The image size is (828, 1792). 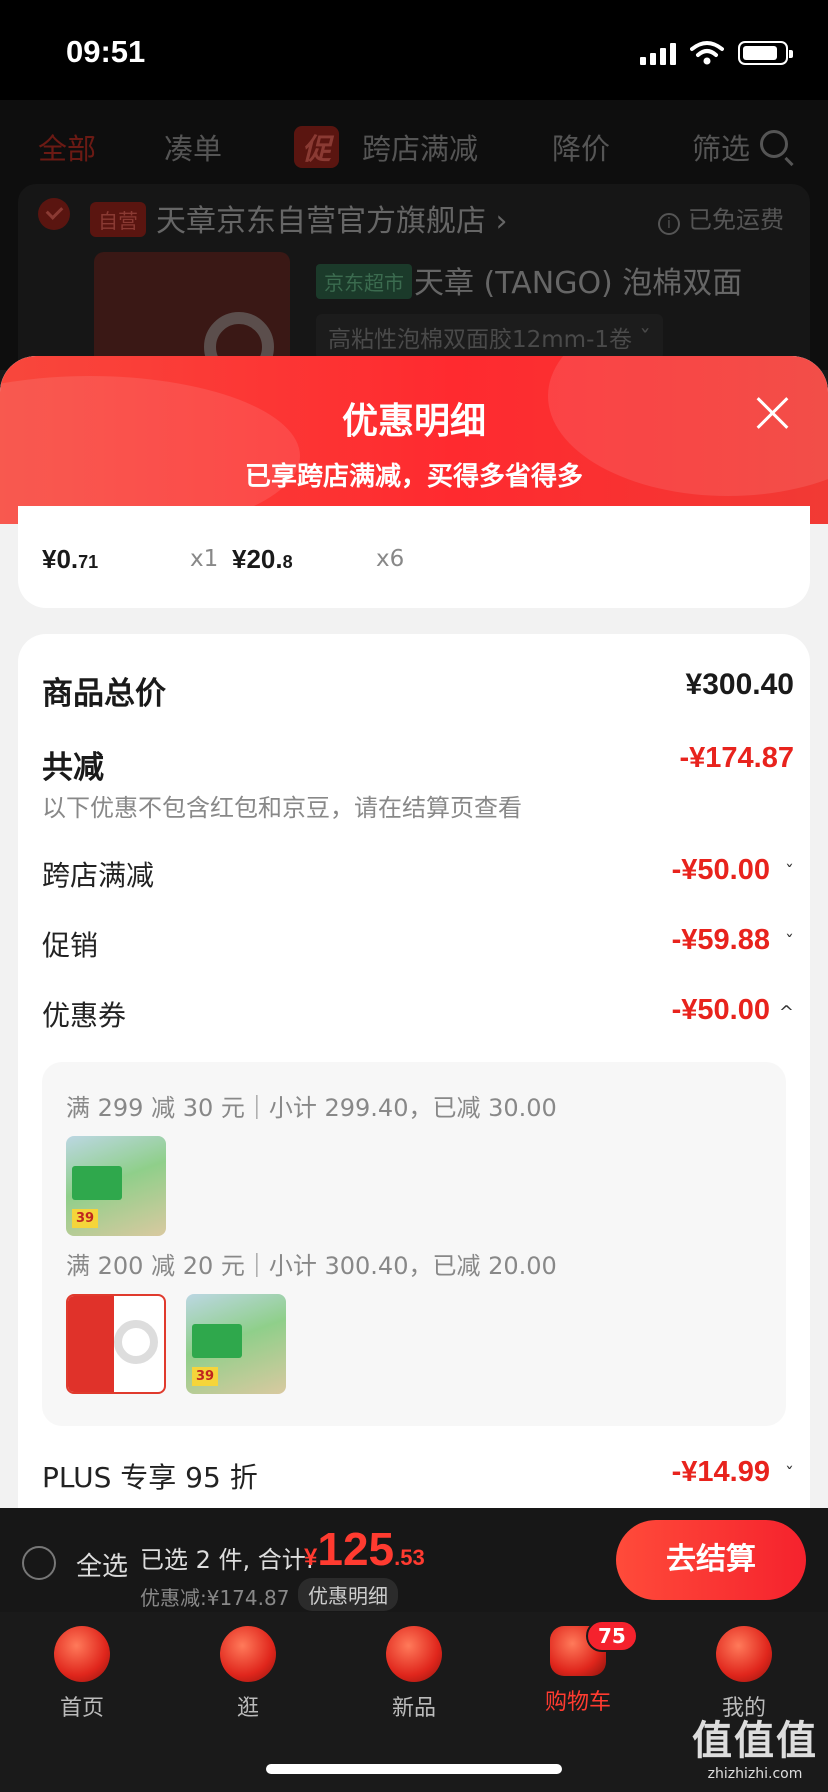 I want to click on profile-icon, so click(x=744, y=1654).